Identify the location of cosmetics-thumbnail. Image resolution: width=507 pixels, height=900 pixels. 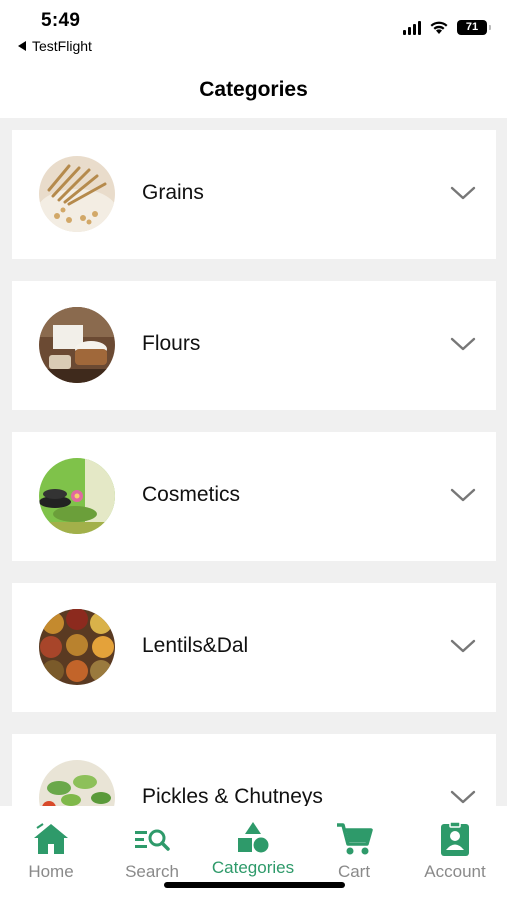
(77, 496).